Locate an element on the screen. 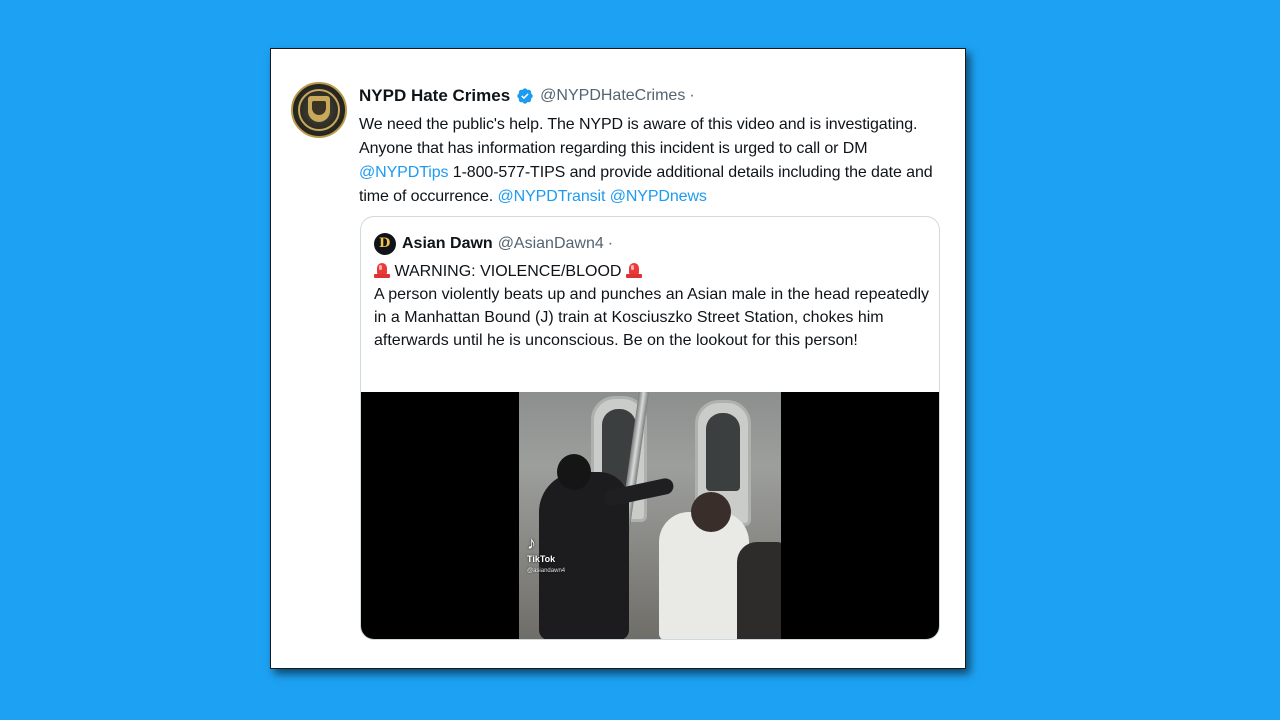 The image size is (1280, 720). figure-attacker-head is located at coordinates (574, 472).